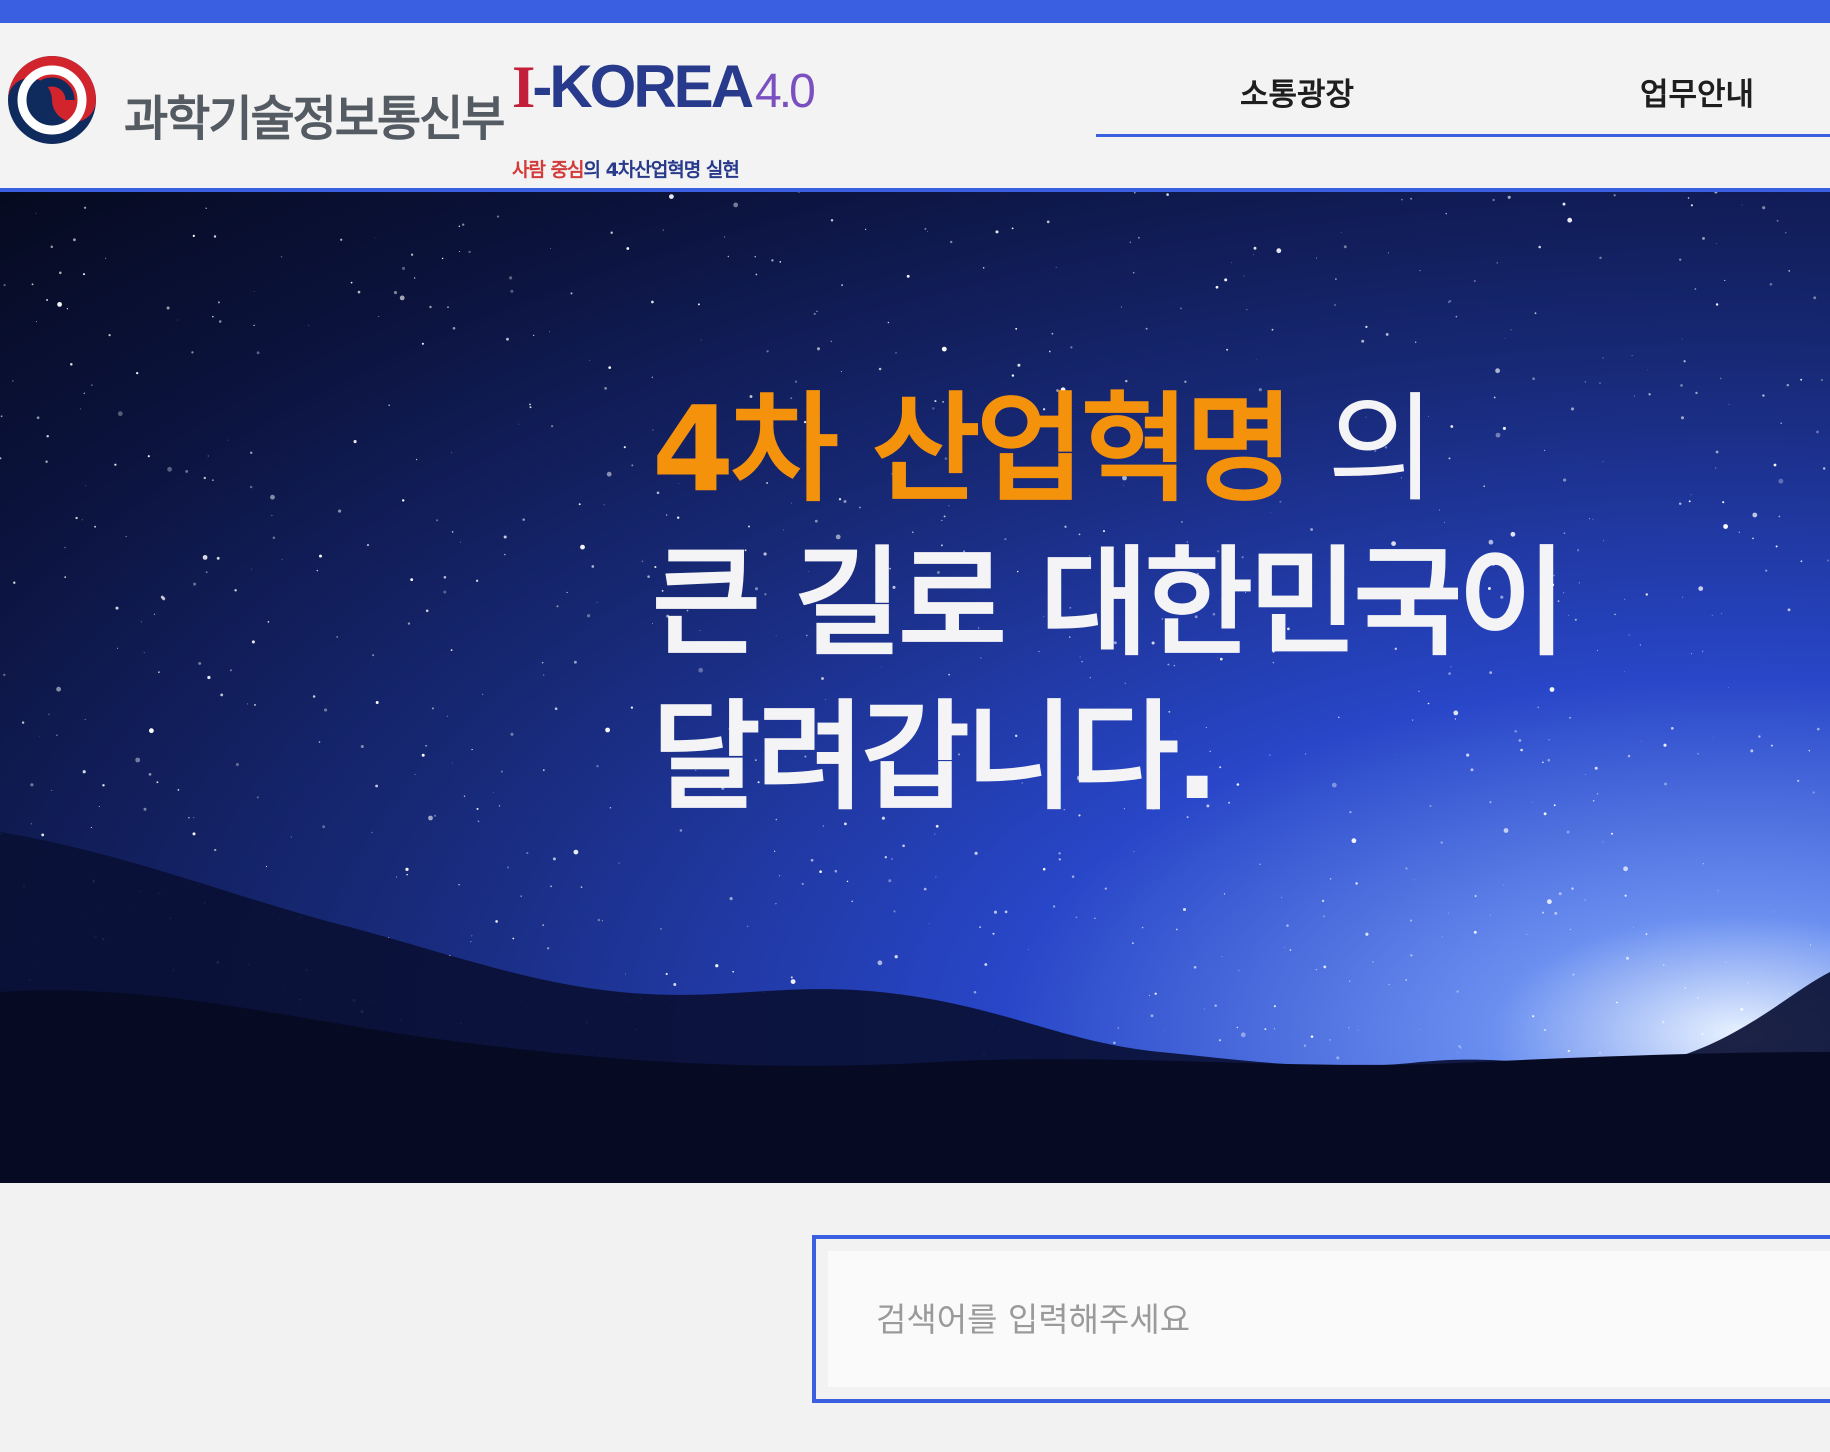 This screenshot has height=1452, width=1830. What do you see at coordinates (785, 91) in the screenshot?
I see `logo-version: 4.0` at bounding box center [785, 91].